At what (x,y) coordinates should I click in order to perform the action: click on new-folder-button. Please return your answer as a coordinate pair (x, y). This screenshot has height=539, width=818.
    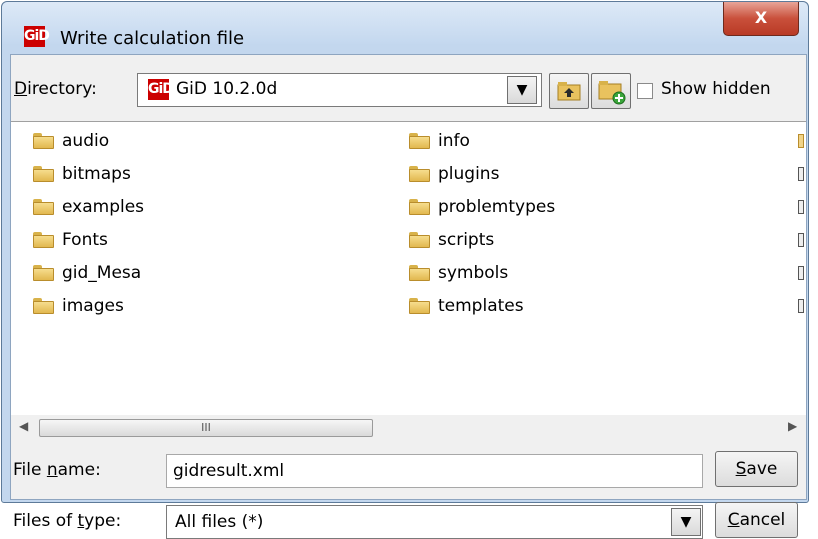
    Looking at the image, I should click on (611, 91).